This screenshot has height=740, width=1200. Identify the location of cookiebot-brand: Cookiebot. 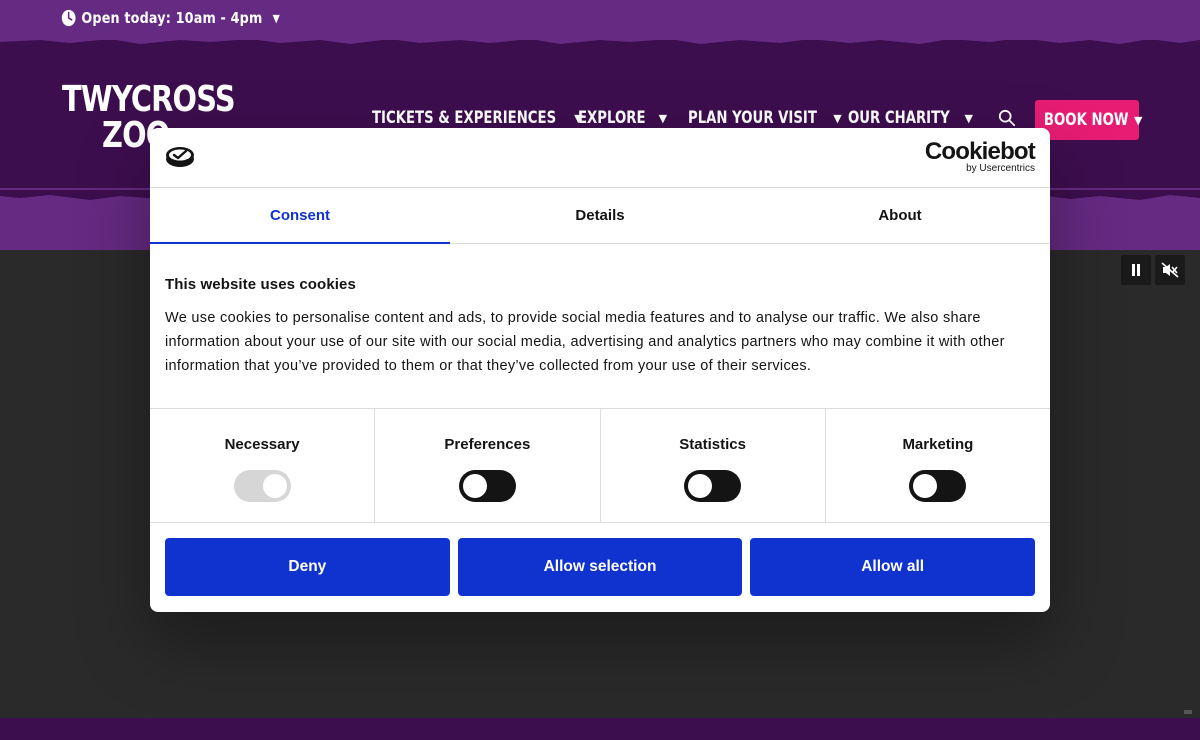
(980, 151).